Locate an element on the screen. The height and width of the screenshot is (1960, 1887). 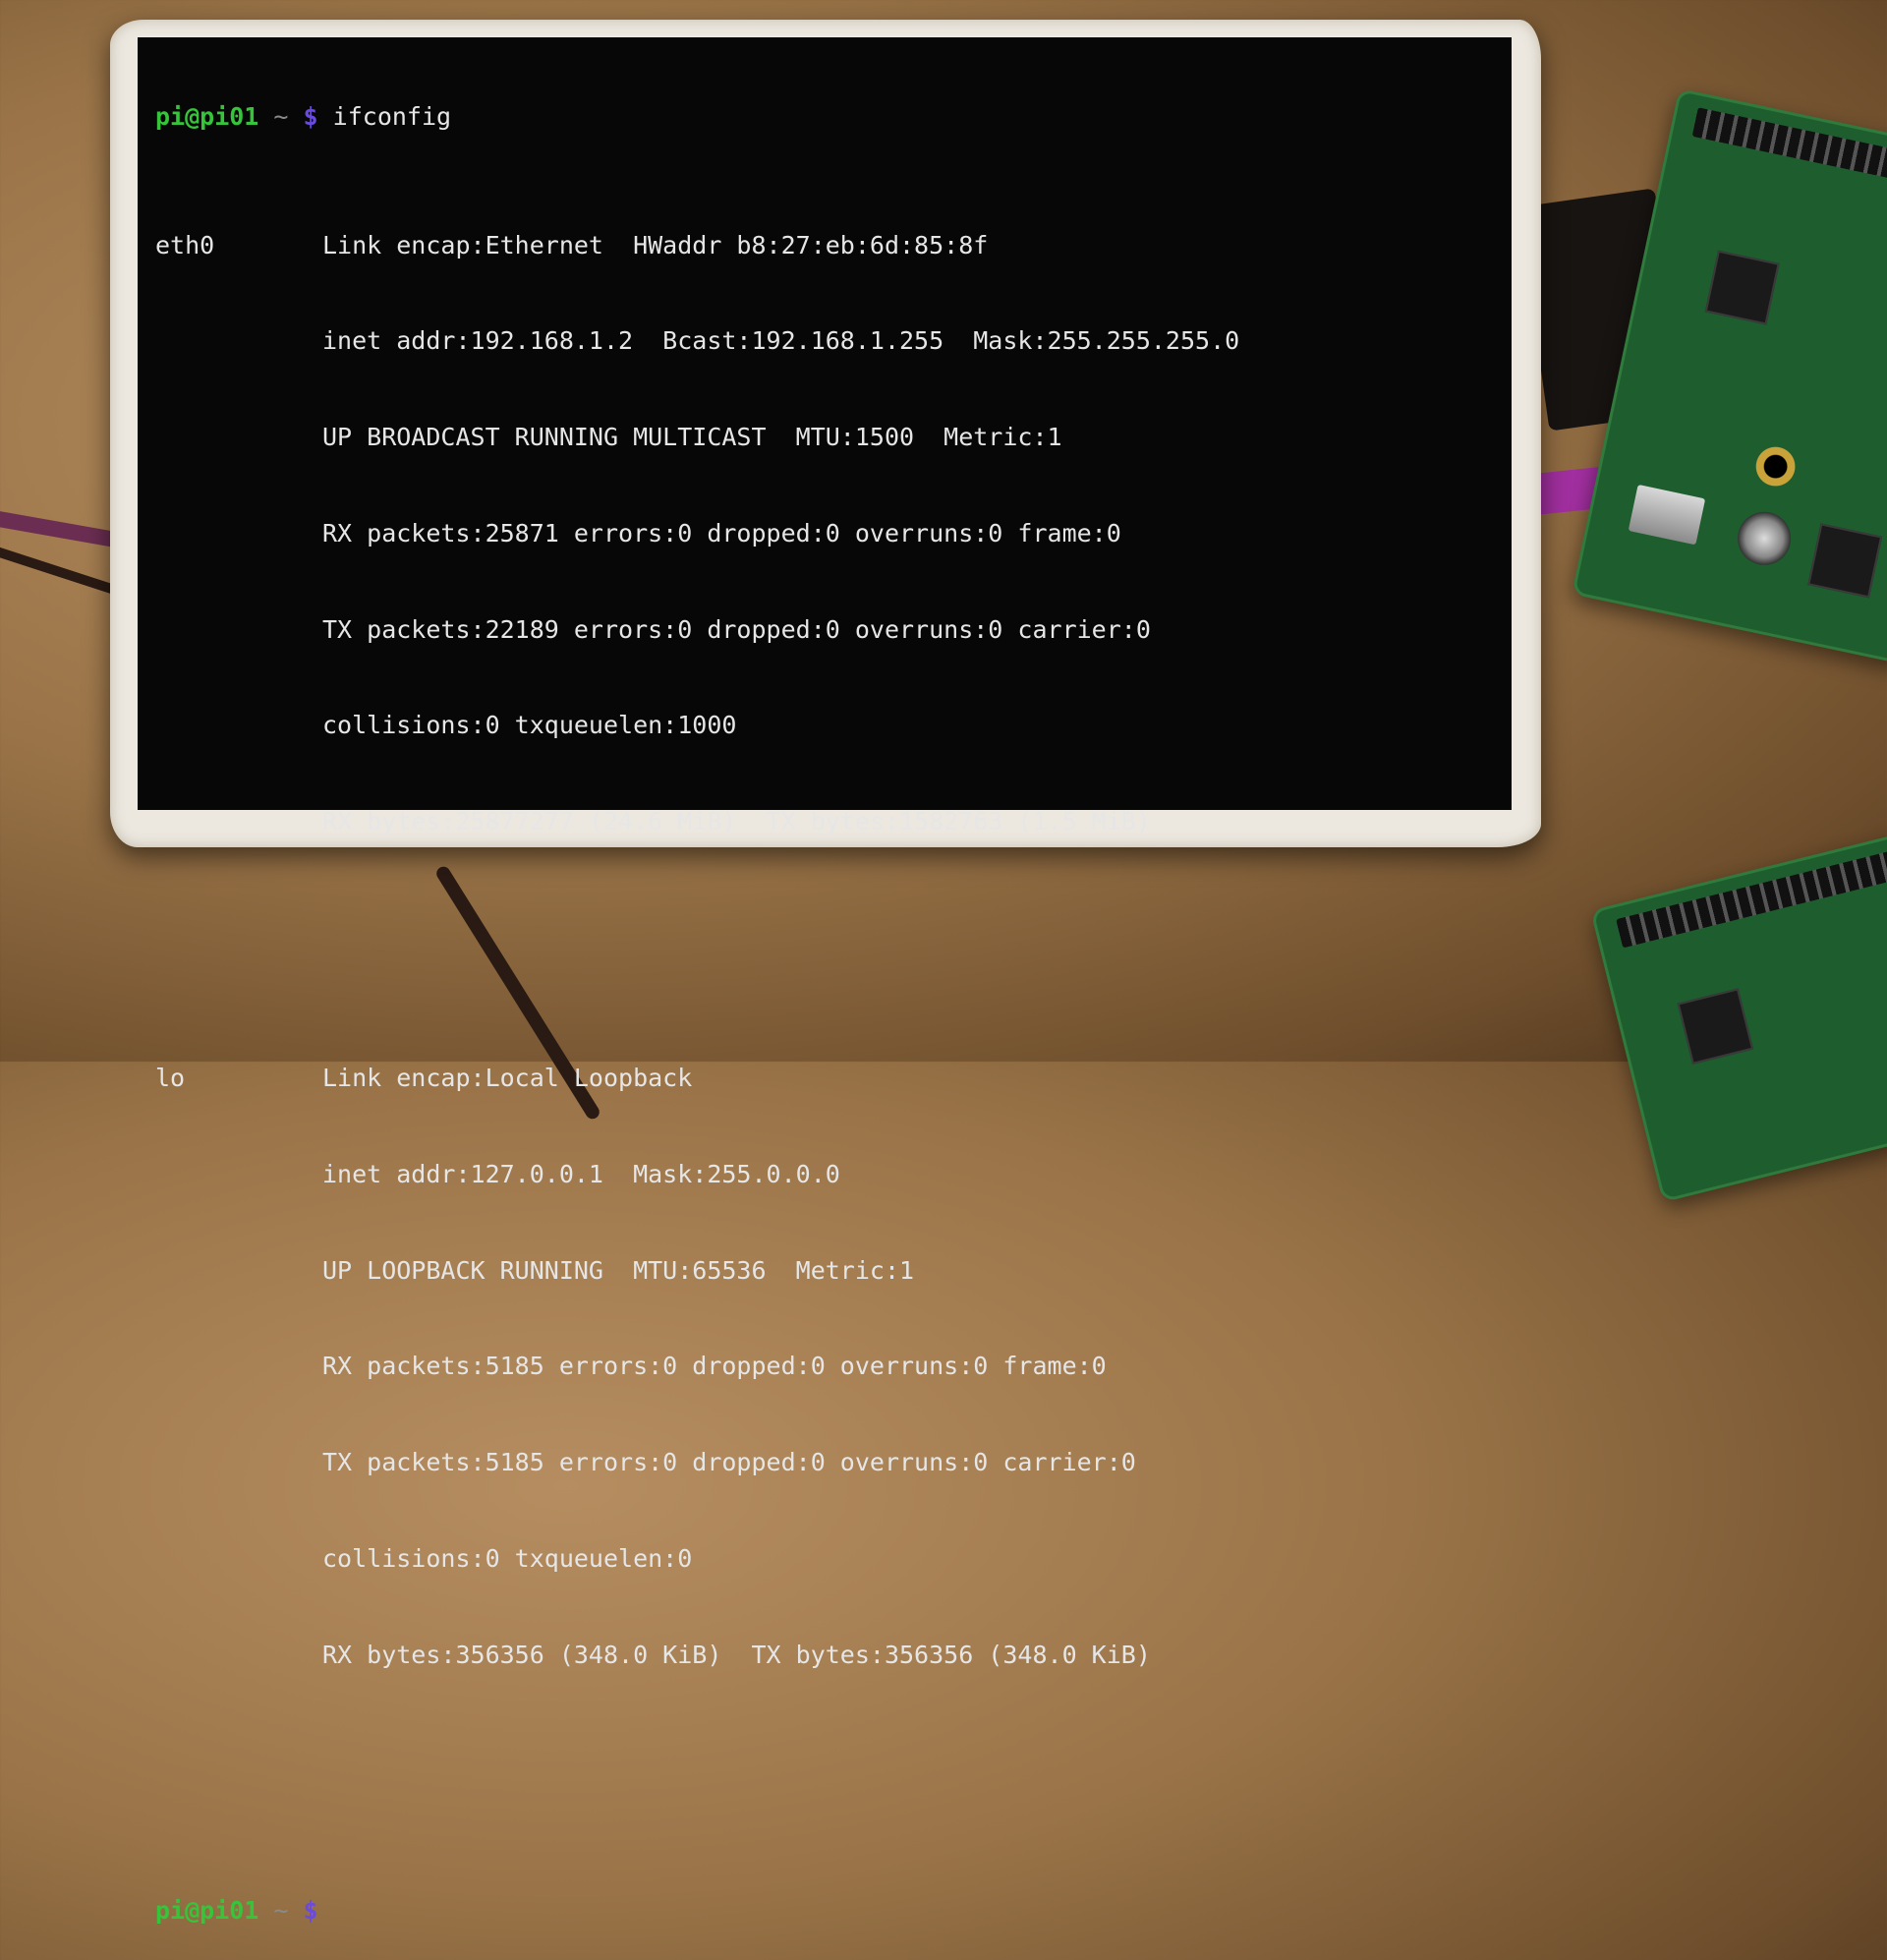
interface-name: lo is located at coordinates (170, 1078).